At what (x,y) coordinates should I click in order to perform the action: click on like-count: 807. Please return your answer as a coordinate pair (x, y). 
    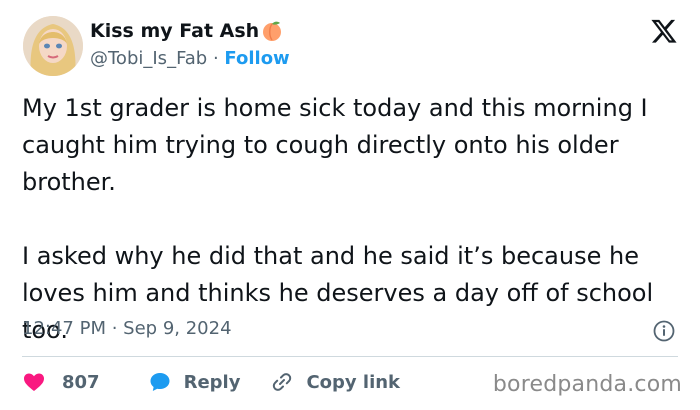
    Looking at the image, I should click on (81, 382).